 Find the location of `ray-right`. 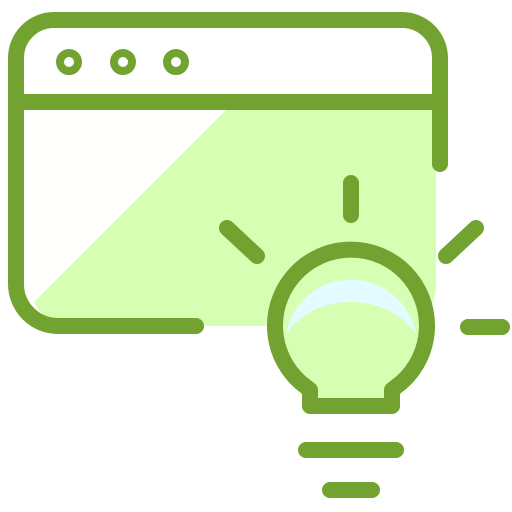

ray-right is located at coordinates (461, 242).